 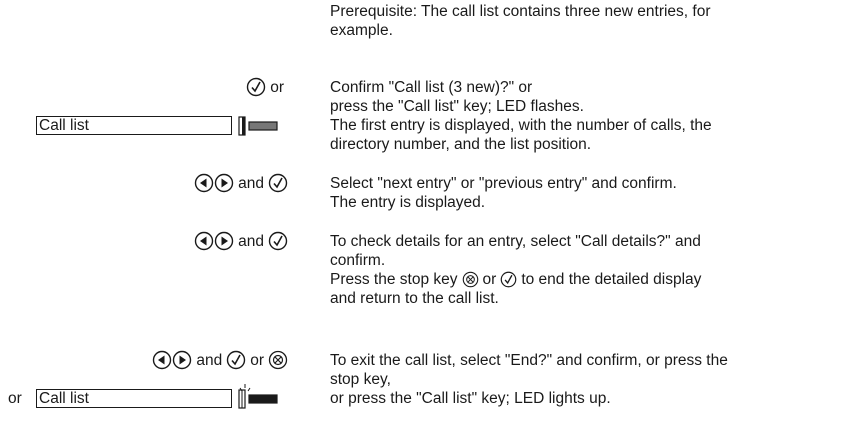 I want to click on step4-left: and or, so click(x=220, y=360).